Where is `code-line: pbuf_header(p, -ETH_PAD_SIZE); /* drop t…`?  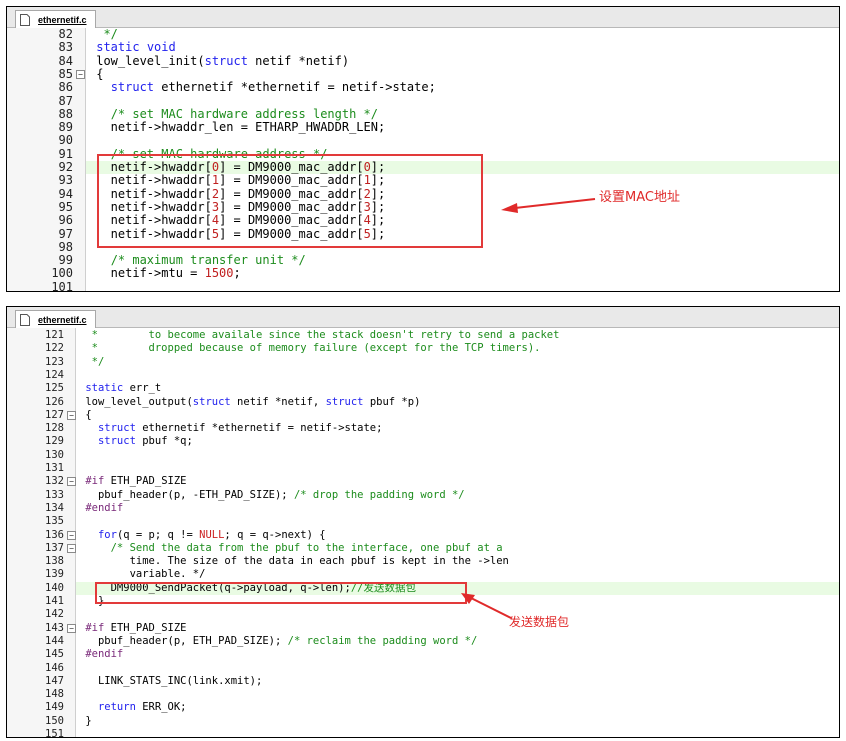 code-line: pbuf_header(p, -ETH_PAD_SIZE); /* drop t… is located at coordinates (272, 494).